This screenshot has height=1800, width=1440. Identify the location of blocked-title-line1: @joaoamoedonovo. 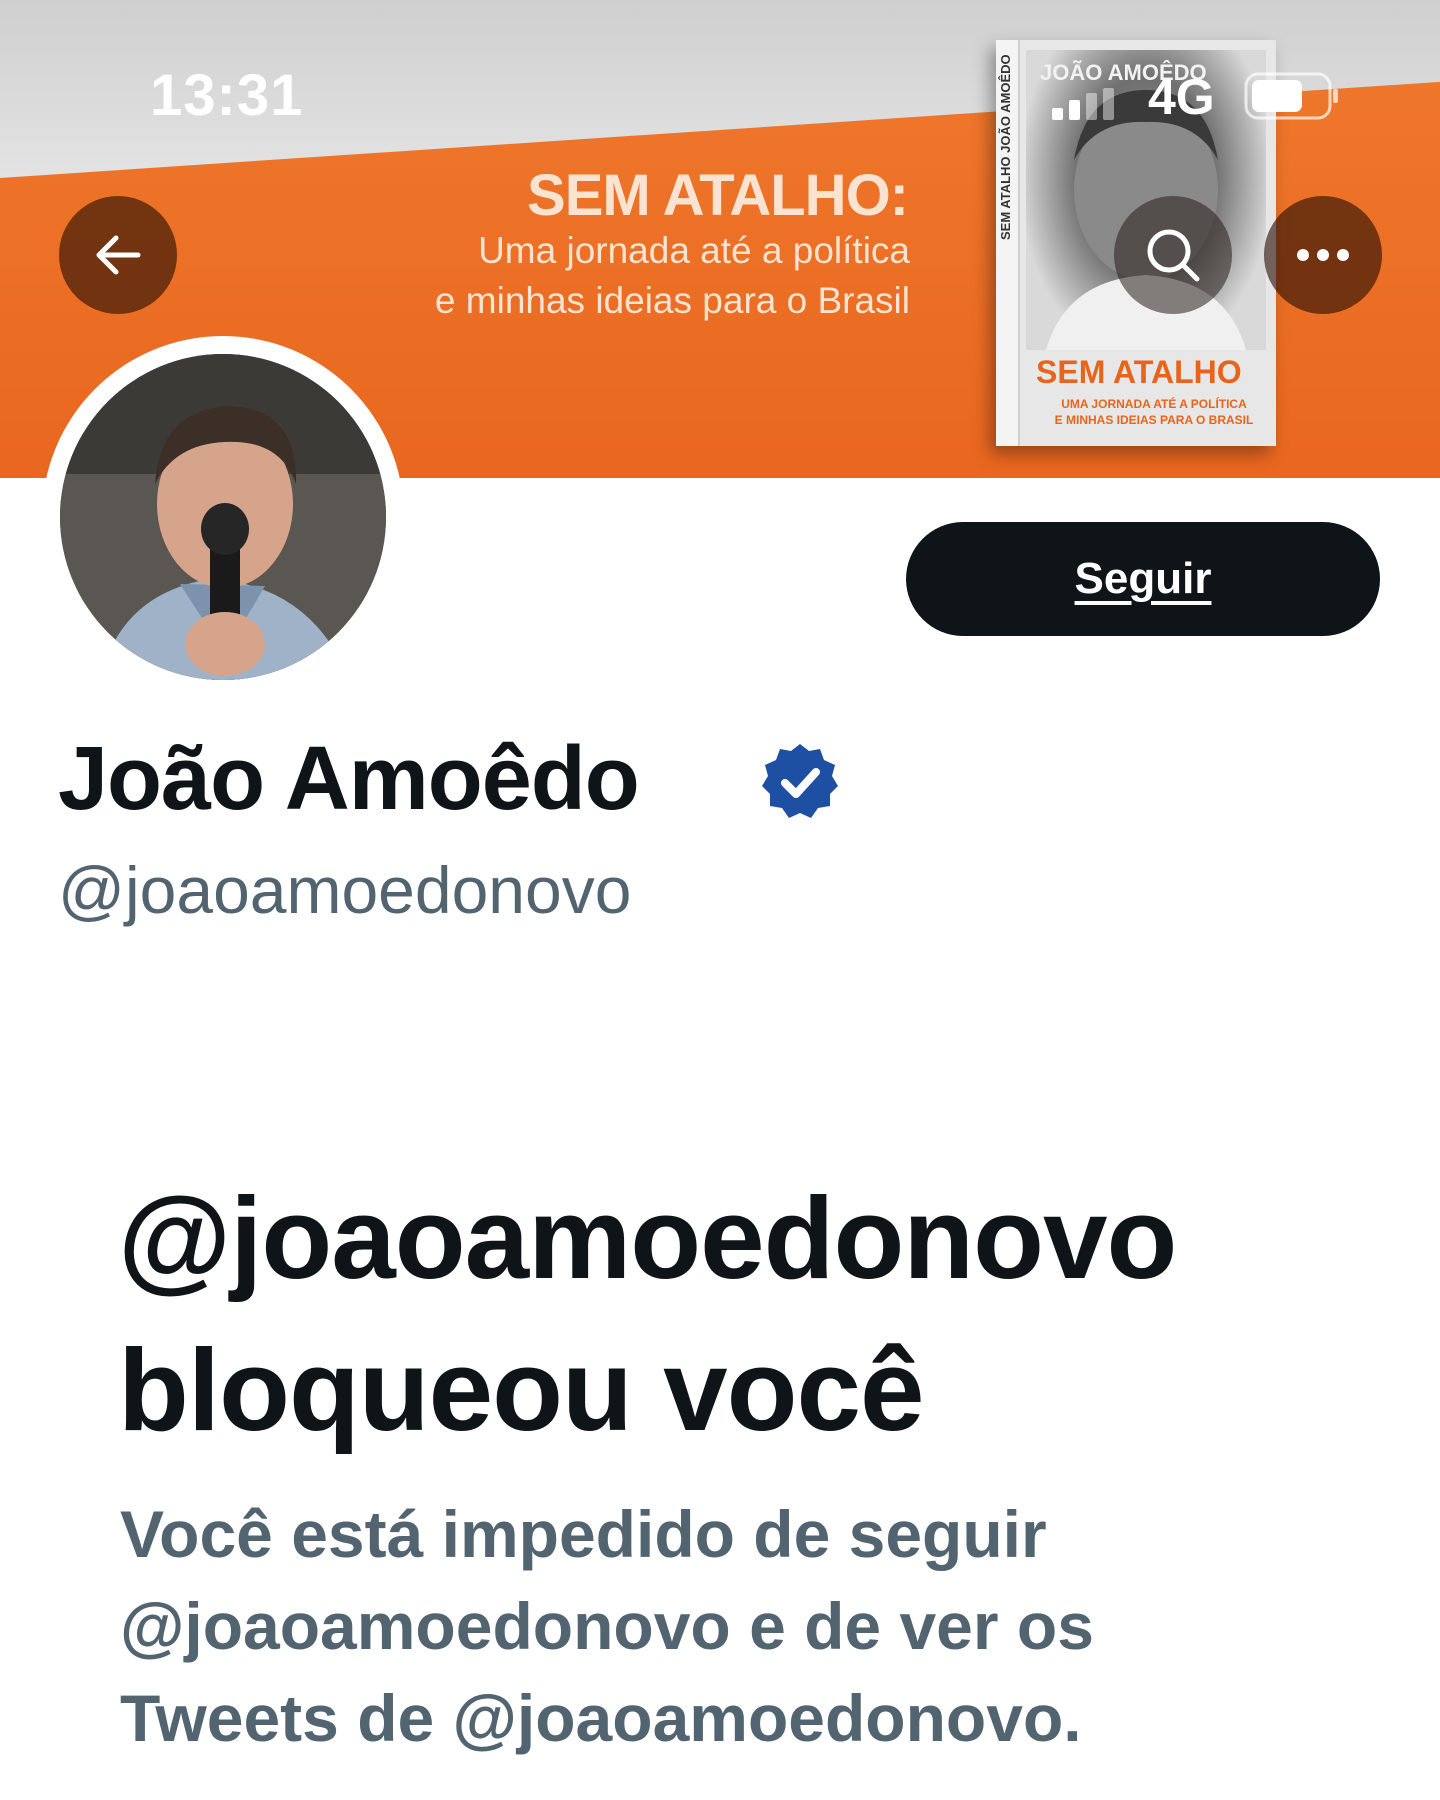
(647, 1238).